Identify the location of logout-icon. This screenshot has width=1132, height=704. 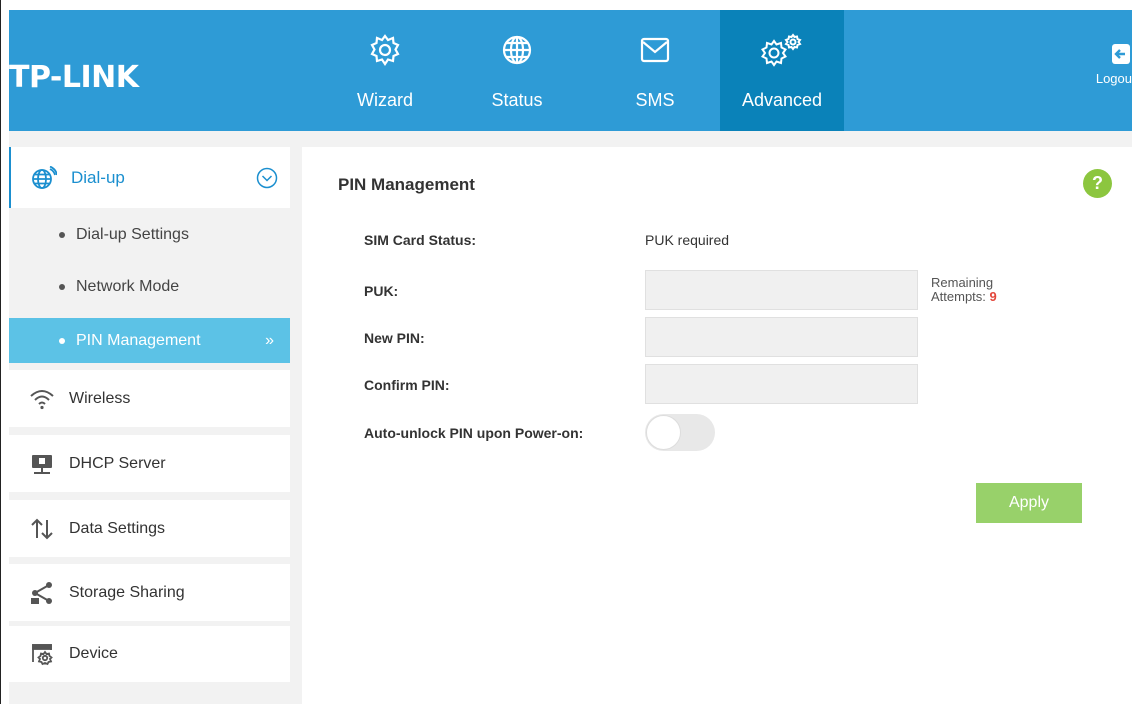
(1121, 55).